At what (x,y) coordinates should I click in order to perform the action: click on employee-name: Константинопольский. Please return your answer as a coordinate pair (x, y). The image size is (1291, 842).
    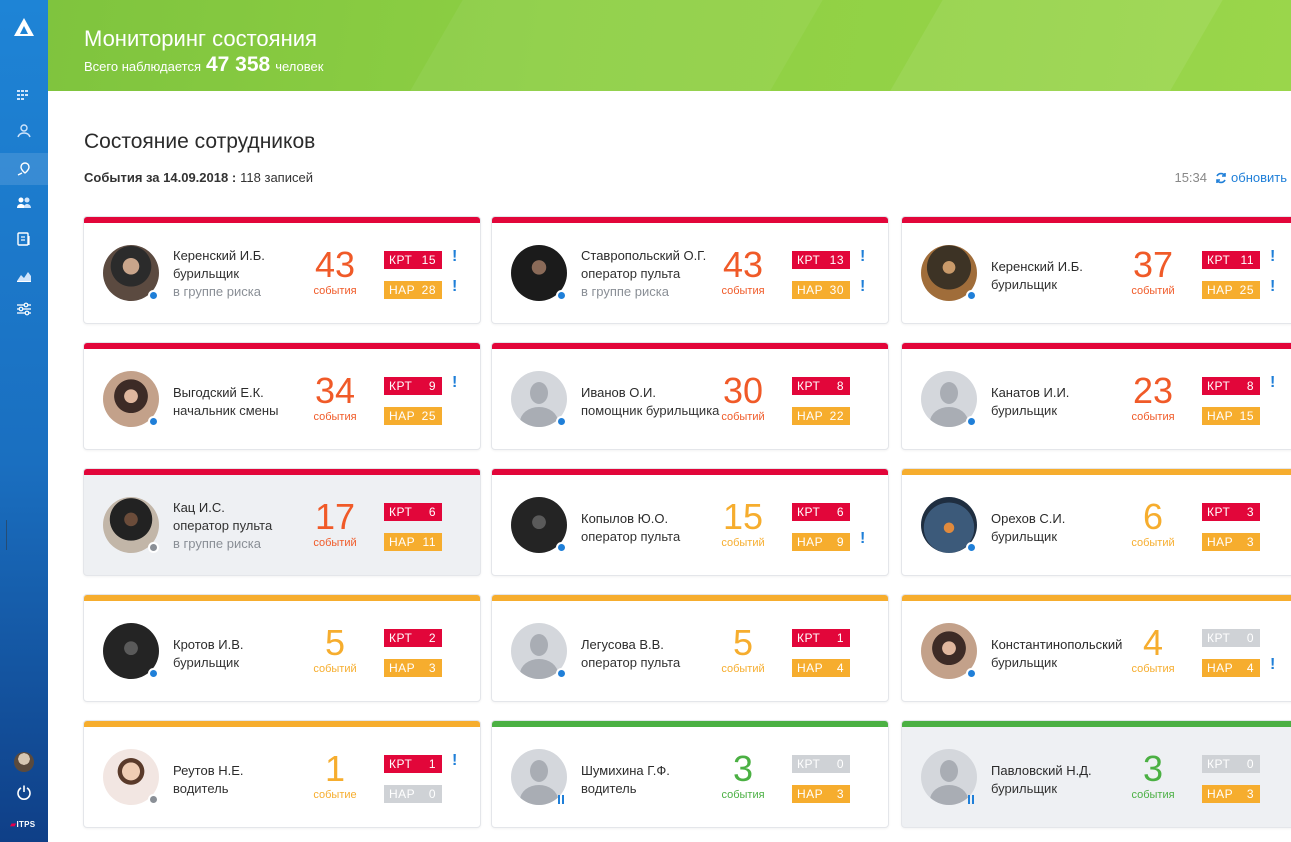
    Looking at the image, I should click on (1061, 645).